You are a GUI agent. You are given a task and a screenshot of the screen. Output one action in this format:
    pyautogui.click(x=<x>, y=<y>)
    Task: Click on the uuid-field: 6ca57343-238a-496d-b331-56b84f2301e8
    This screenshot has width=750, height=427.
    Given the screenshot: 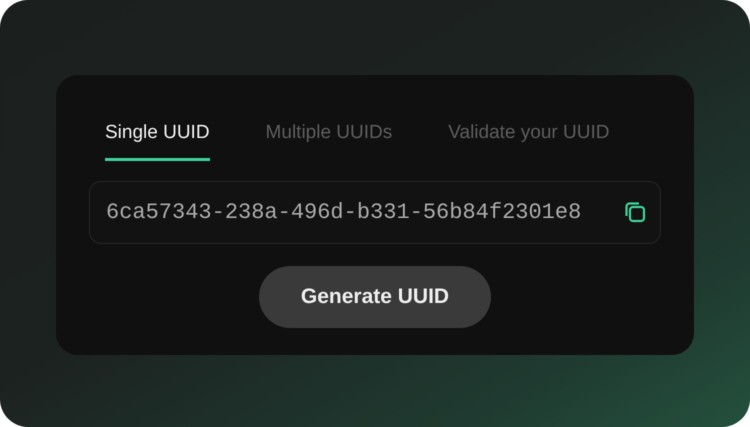 What is the action you would take?
    pyautogui.click(x=375, y=212)
    